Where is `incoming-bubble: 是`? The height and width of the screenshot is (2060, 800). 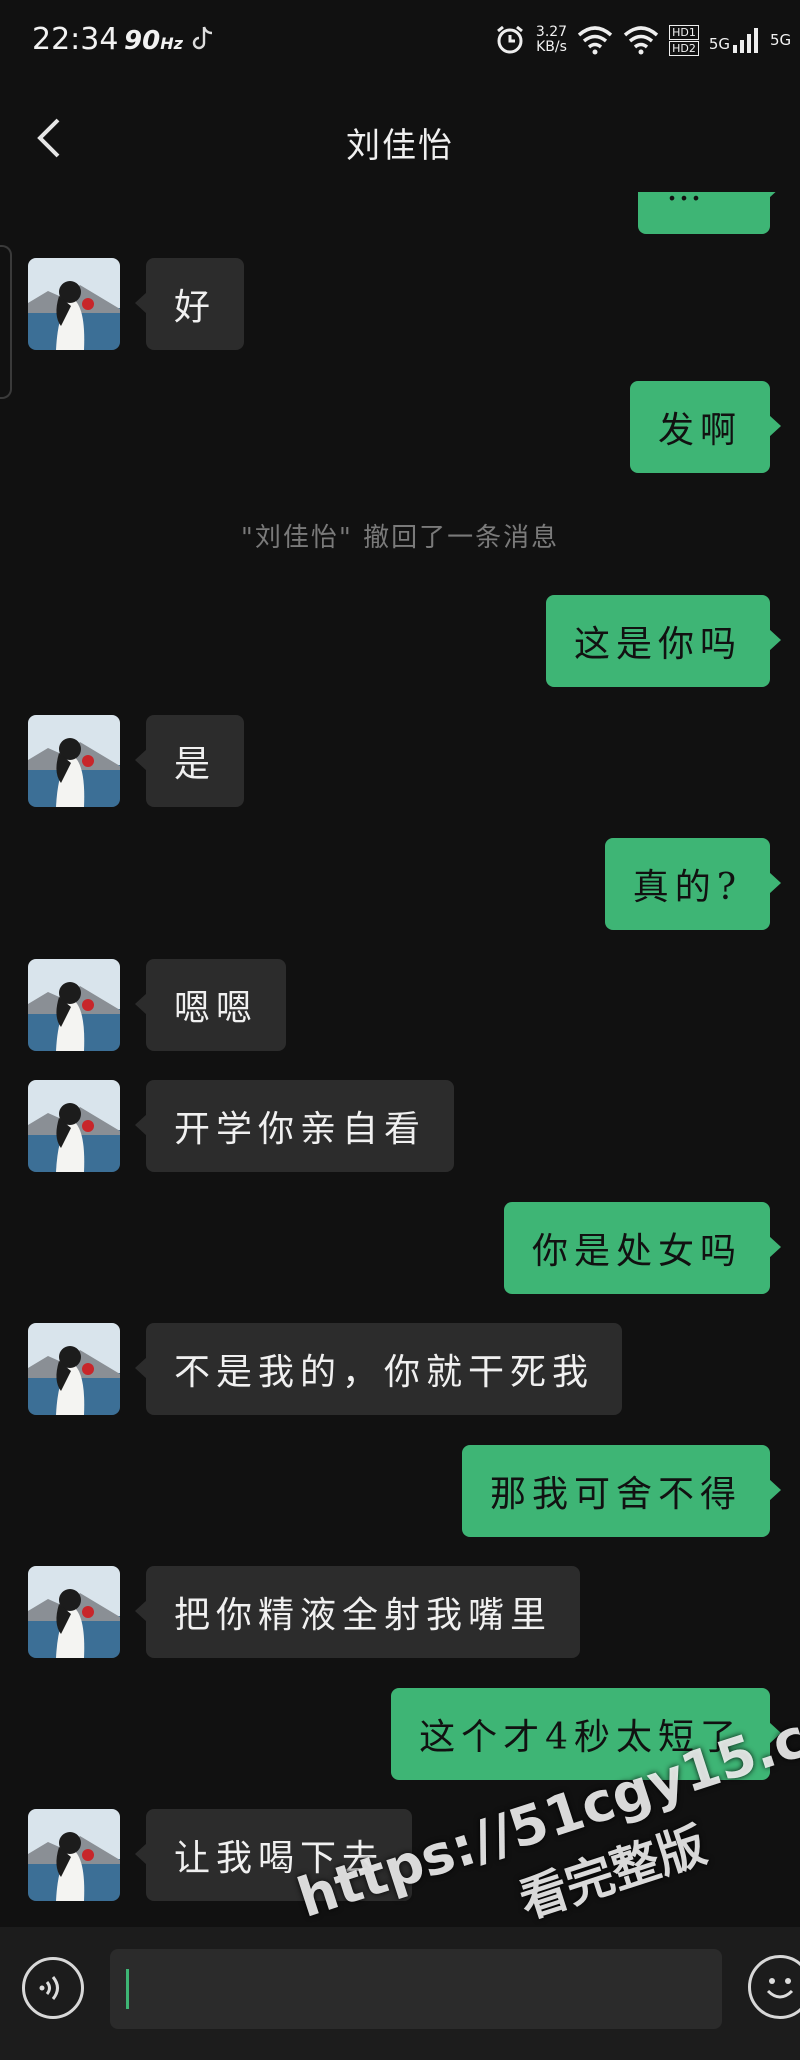 incoming-bubble: 是 is located at coordinates (189, 761).